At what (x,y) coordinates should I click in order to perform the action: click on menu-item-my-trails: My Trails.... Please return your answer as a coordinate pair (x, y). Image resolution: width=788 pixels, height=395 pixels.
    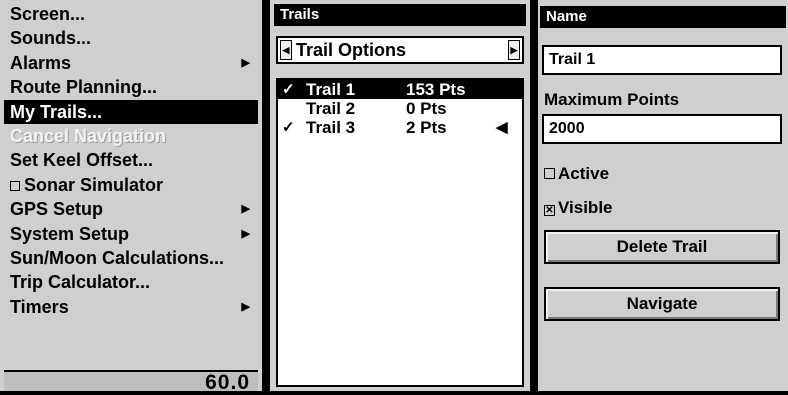
    Looking at the image, I should click on (131, 111).